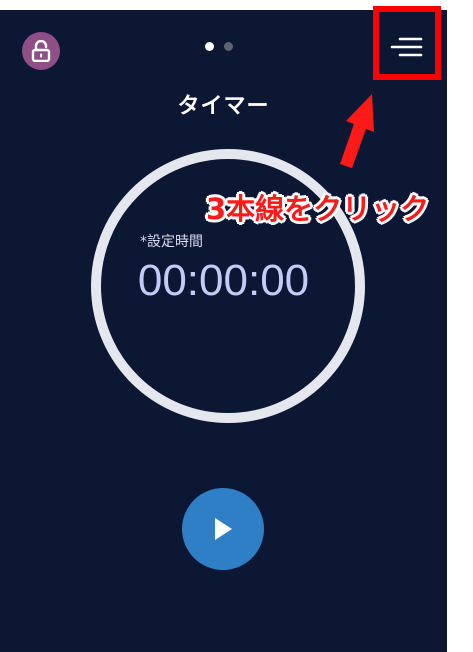 The height and width of the screenshot is (652, 473). What do you see at coordinates (209, 46) in the screenshot?
I see `page-dot-active` at bounding box center [209, 46].